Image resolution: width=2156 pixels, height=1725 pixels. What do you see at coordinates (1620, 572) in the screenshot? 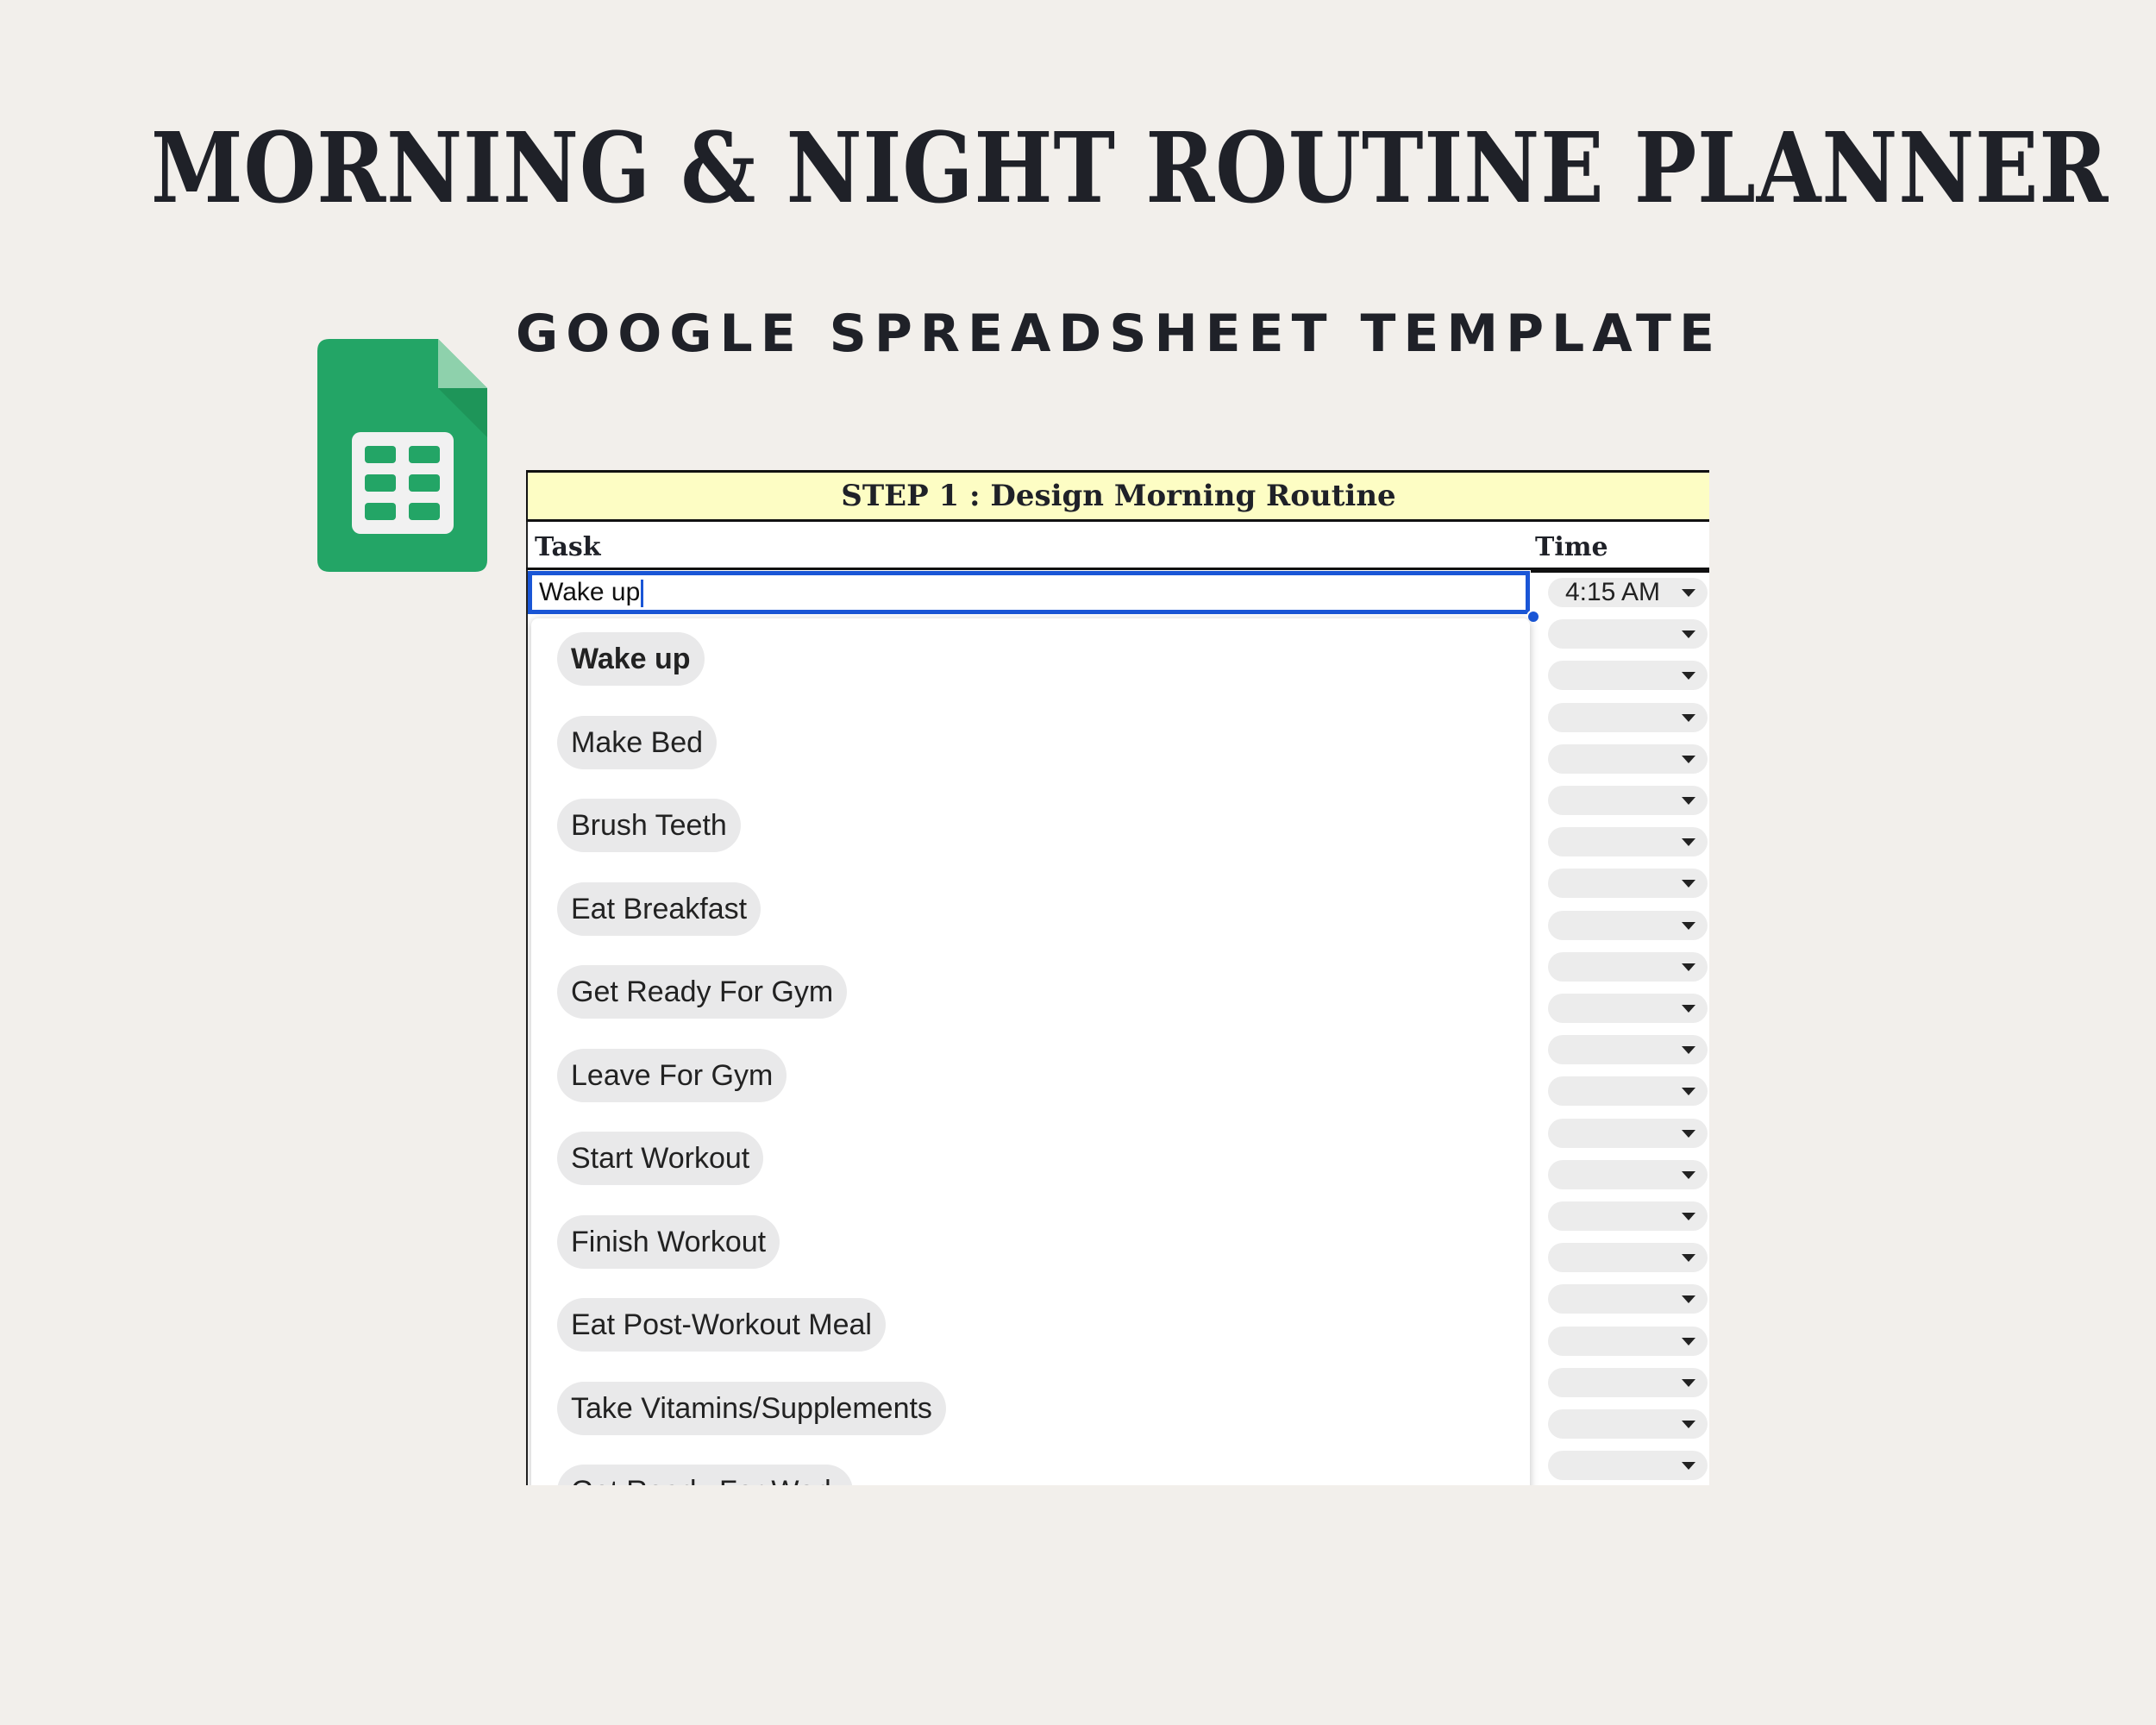
I see `time-divider` at bounding box center [1620, 572].